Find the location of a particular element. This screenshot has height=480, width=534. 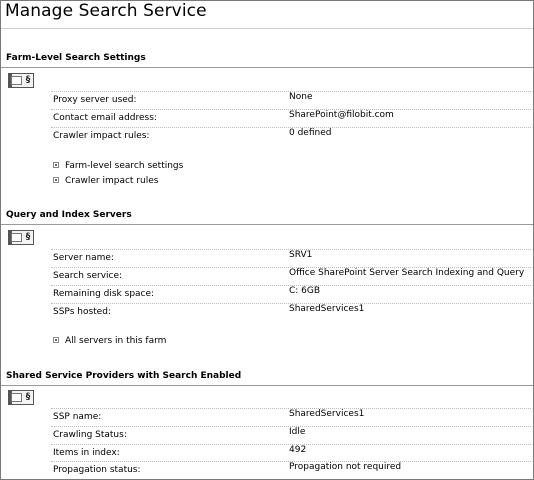

setting-row-ssps-hosted: SSPs hosted: SharedServices1 is located at coordinates (291, 312).